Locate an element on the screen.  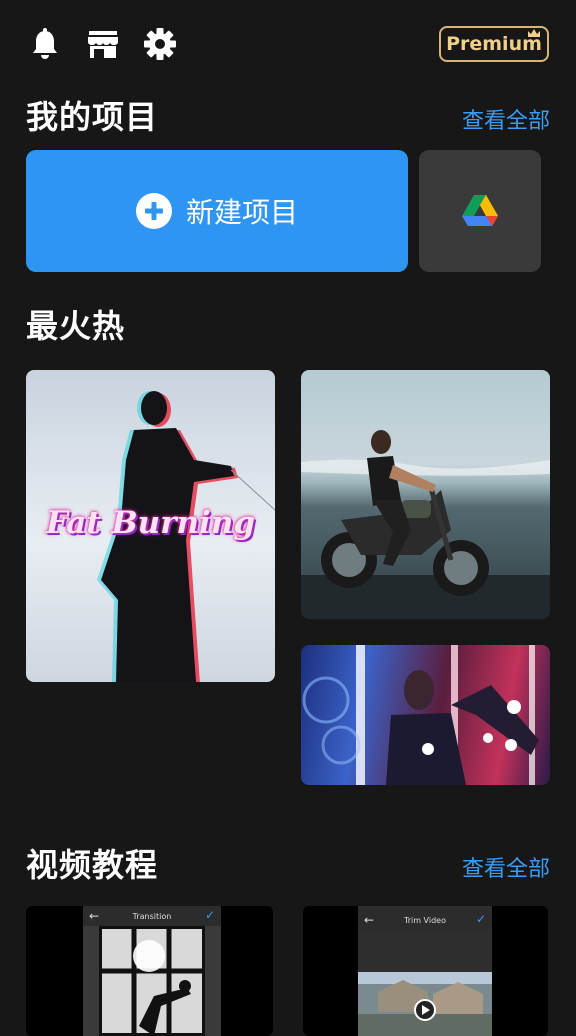
tutorial-preview: ← Trim Video ✓ is located at coordinates (425, 971).